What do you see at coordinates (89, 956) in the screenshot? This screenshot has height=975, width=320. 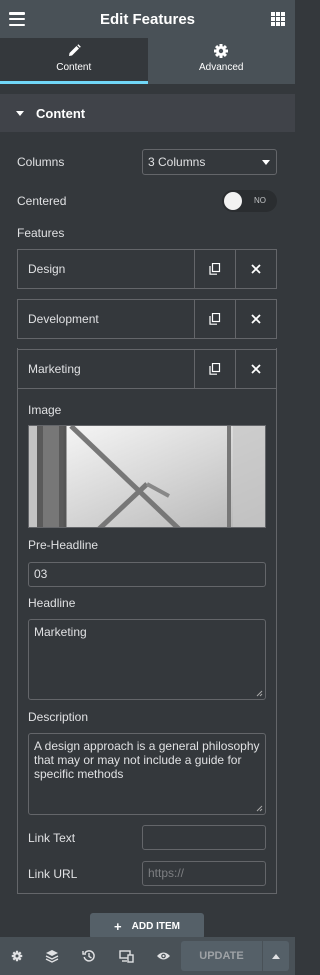 I see `history-icon` at bounding box center [89, 956].